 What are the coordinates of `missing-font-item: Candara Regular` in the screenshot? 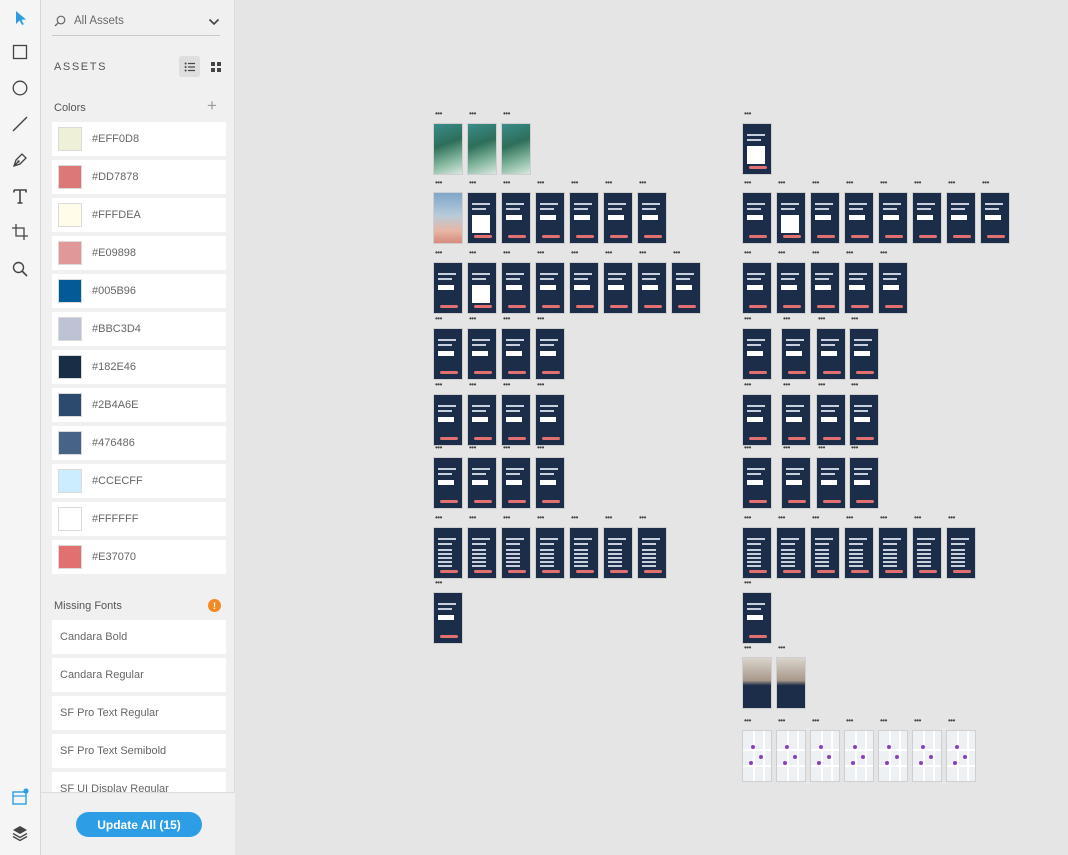 It's located at (139, 675).